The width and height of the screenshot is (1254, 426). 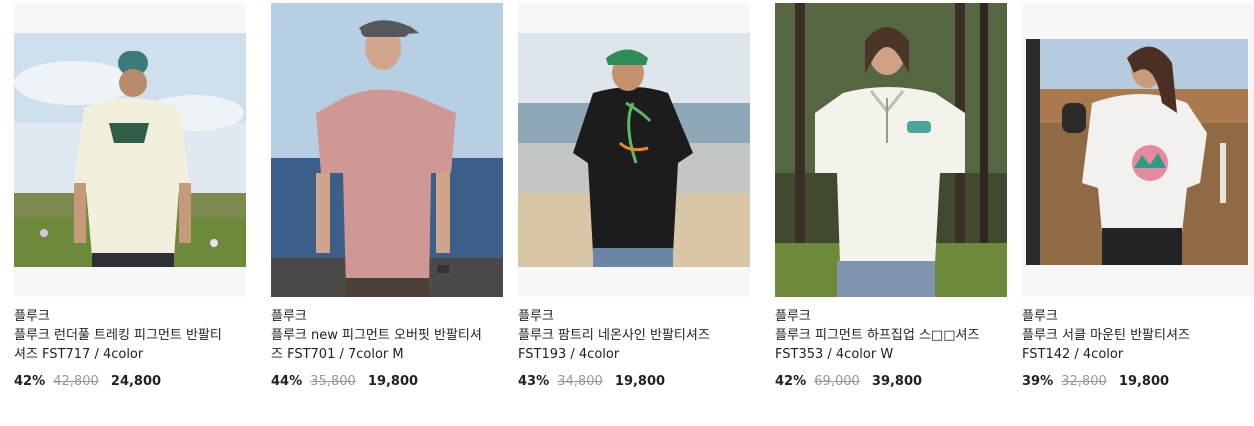 I want to click on original-price: 42,800, so click(x=76, y=381).